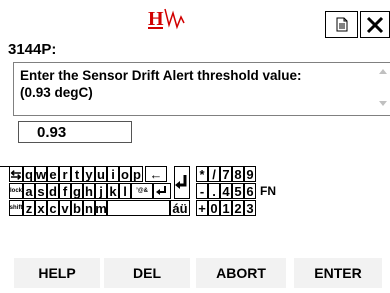 The image size is (390, 293). What do you see at coordinates (57, 273) in the screenshot?
I see `help-button: HELP` at bounding box center [57, 273].